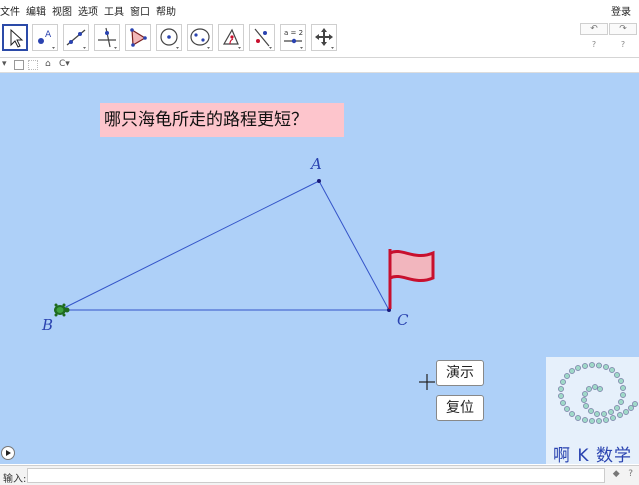 This screenshot has height=485, width=639. Describe the element at coordinates (36, 10) in the screenshot. I see `menu-edit: 编辑` at that location.